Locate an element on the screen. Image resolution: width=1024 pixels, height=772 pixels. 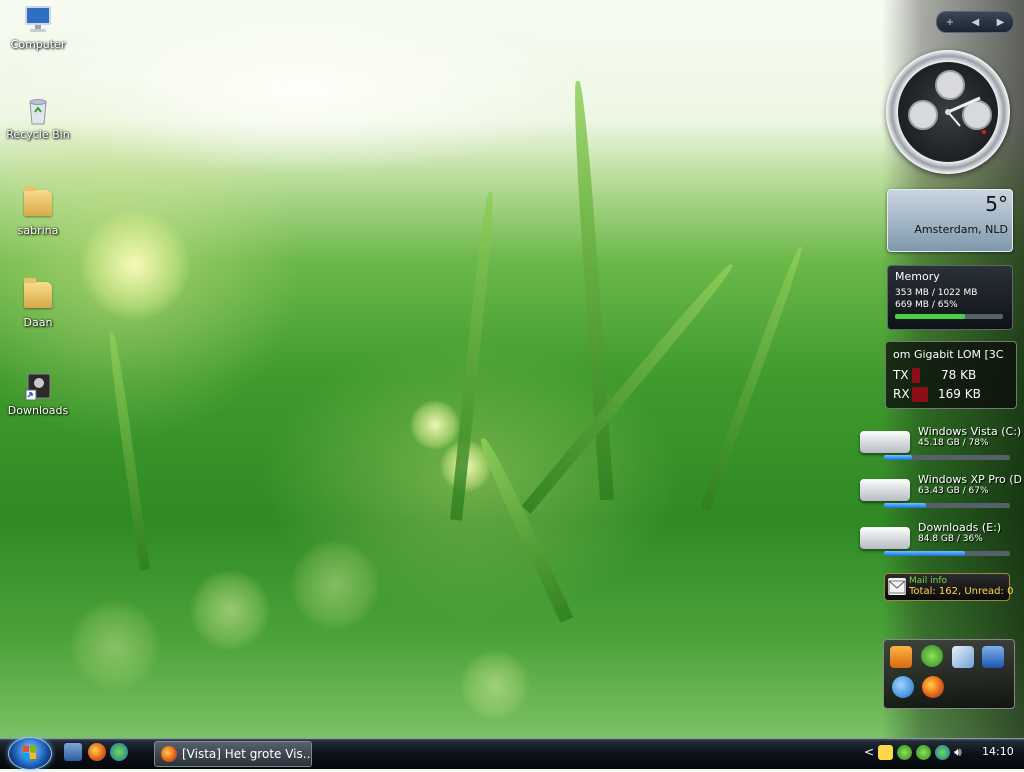
memory-title: Memory is located at coordinates (917, 276).